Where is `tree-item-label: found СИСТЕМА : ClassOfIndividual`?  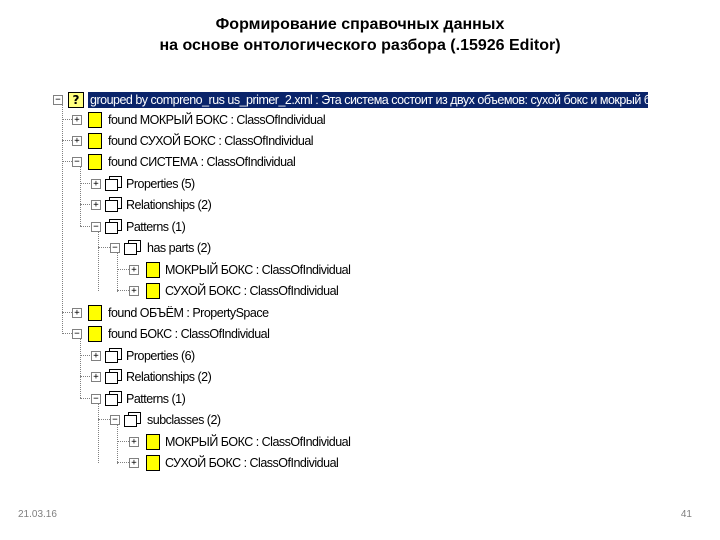 tree-item-label: found СИСТЕМА : ClassOfIndividual is located at coordinates (202, 162).